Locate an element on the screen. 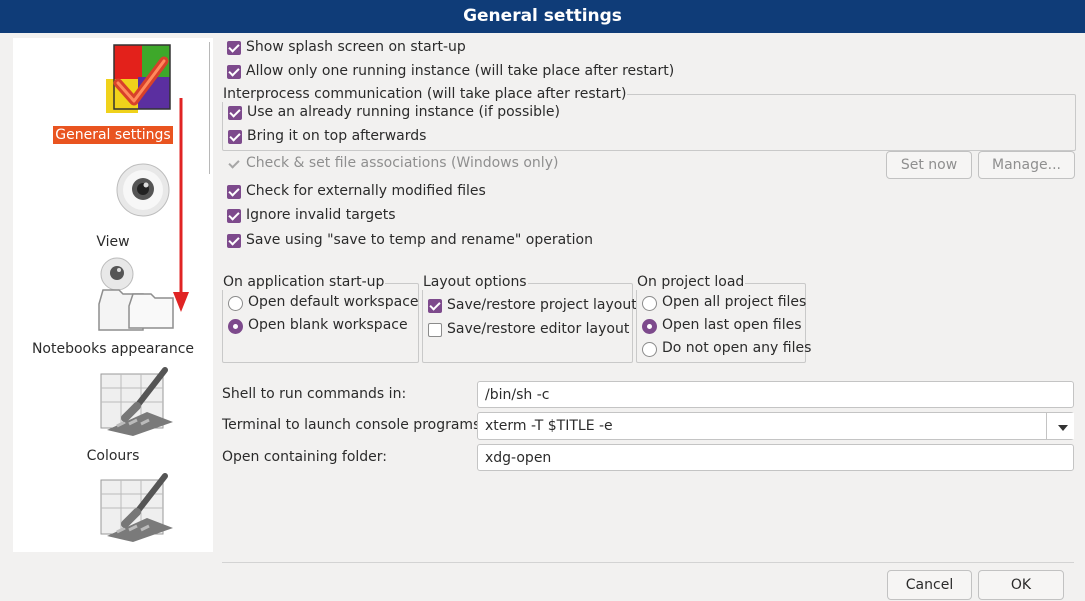 Image resolution: width=1085 pixels, height=601 pixels. sidebar-item-fifth is located at coordinates (113, 509).